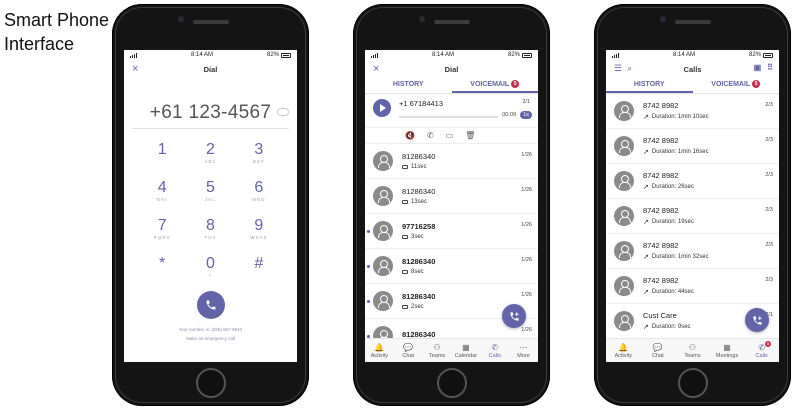 This screenshot has width=804, height=413. I want to click on keypad-key-0: 1, so click(162, 156).